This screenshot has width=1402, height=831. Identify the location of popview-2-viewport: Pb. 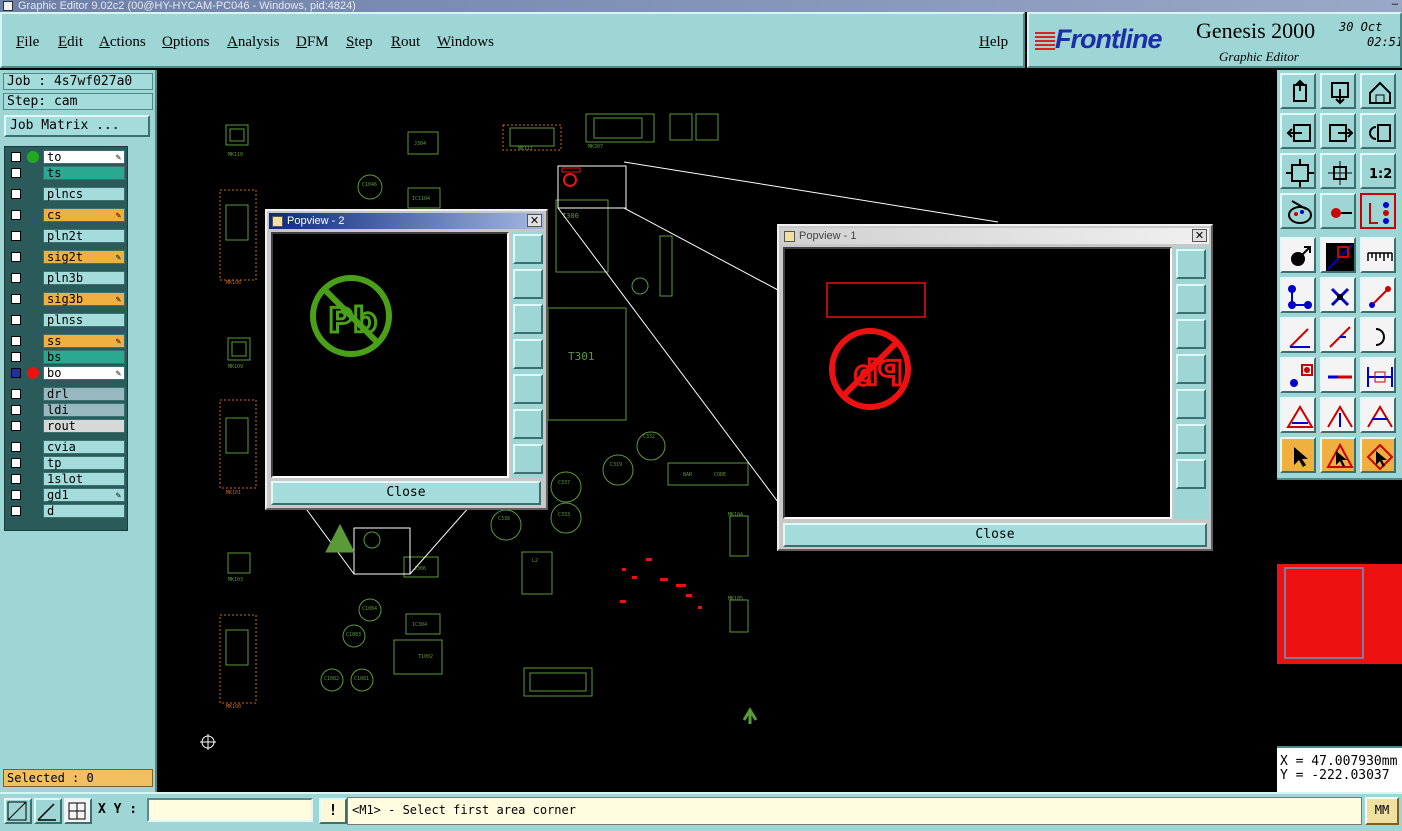
(390, 355).